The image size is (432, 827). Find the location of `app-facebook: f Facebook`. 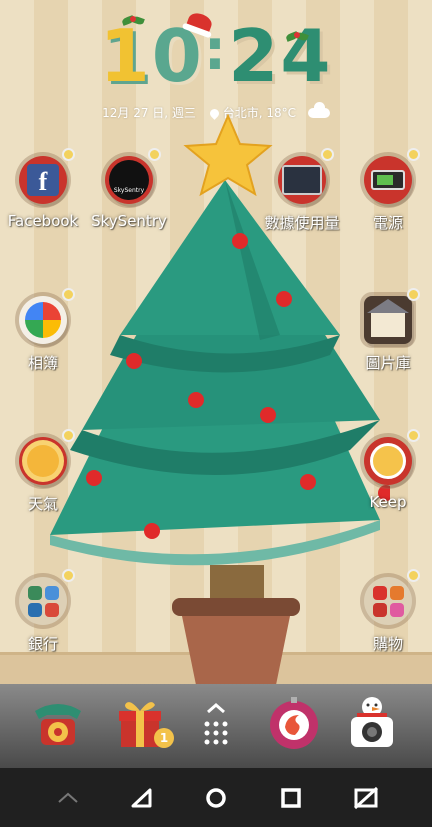

app-facebook: f Facebook is located at coordinates (44, 189).